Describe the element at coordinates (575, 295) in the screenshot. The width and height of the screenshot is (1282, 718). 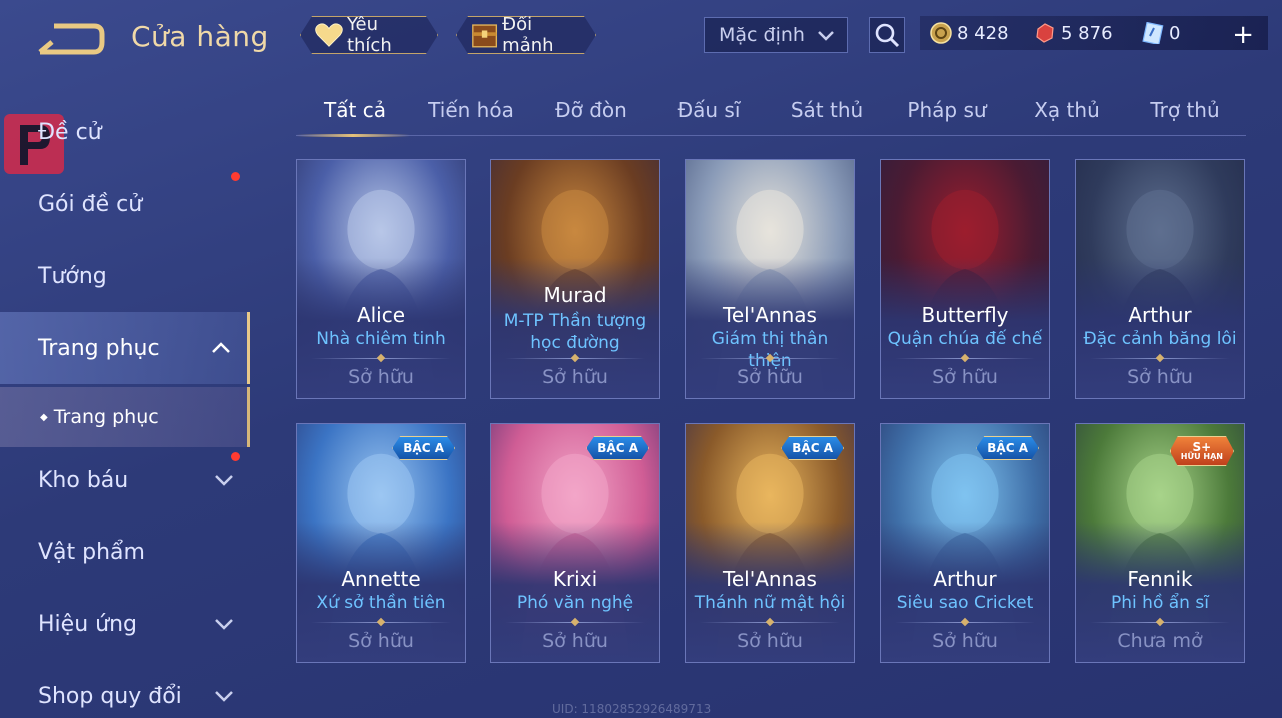
I see `hero-name: Murad` at that location.